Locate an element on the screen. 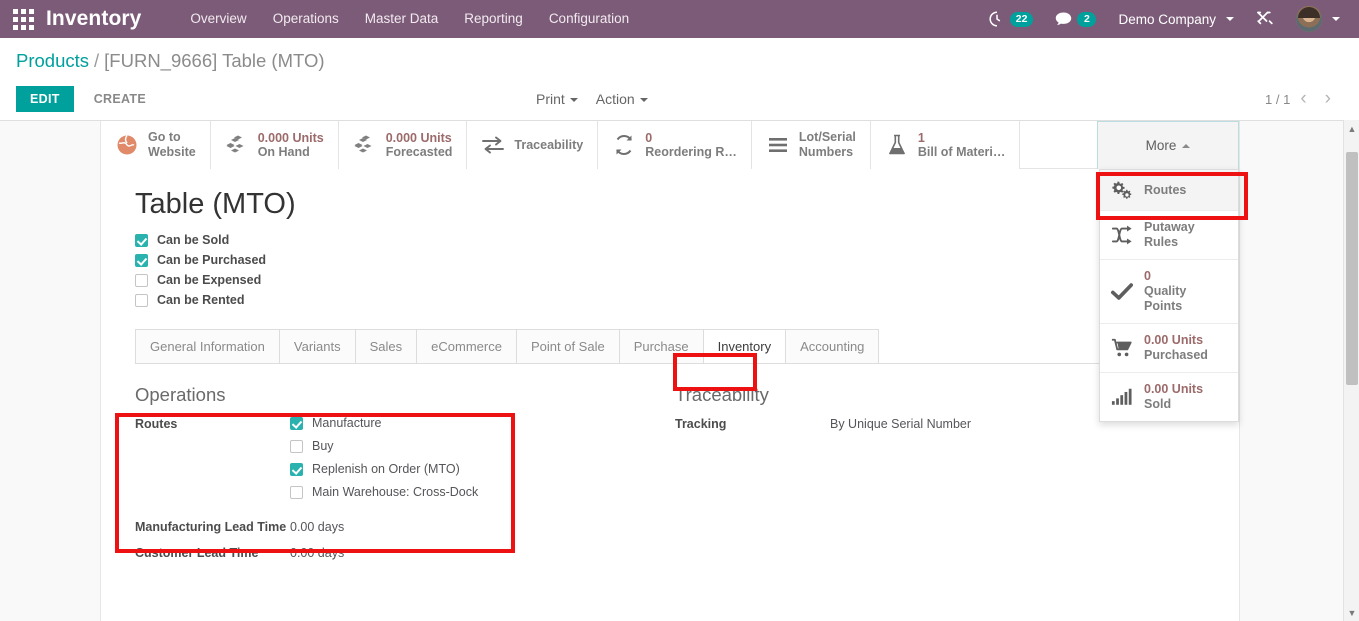  stat-label-line1: Lot/Serial is located at coordinates (827, 137).